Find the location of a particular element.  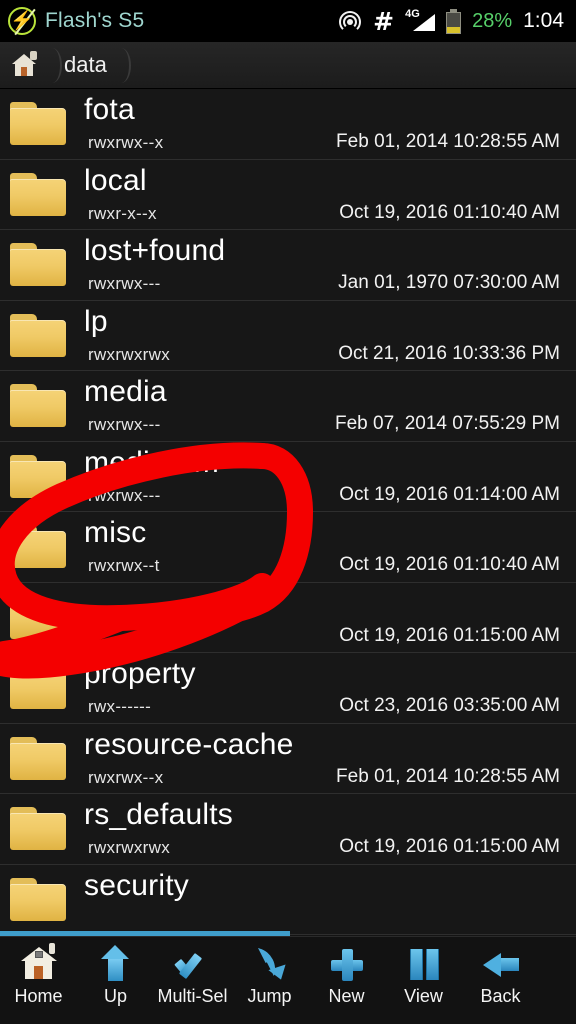

file-permissions-label: rwxrwx--t is located at coordinates (124, 565).